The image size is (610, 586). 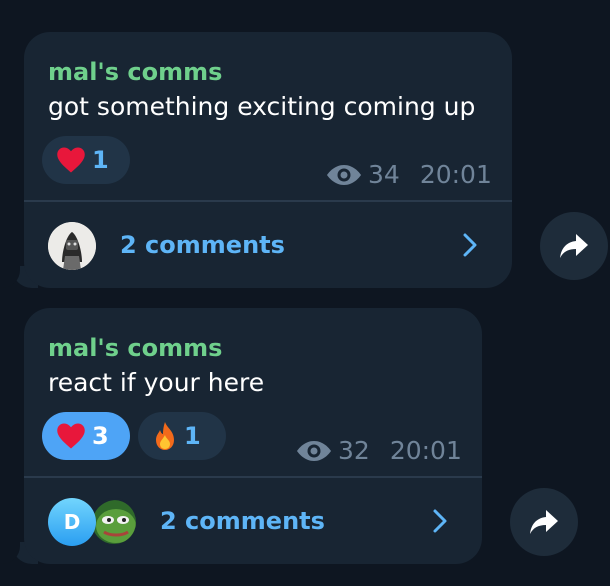 What do you see at coordinates (86, 160) in the screenshot?
I see `reaction-heart: 1` at bounding box center [86, 160].